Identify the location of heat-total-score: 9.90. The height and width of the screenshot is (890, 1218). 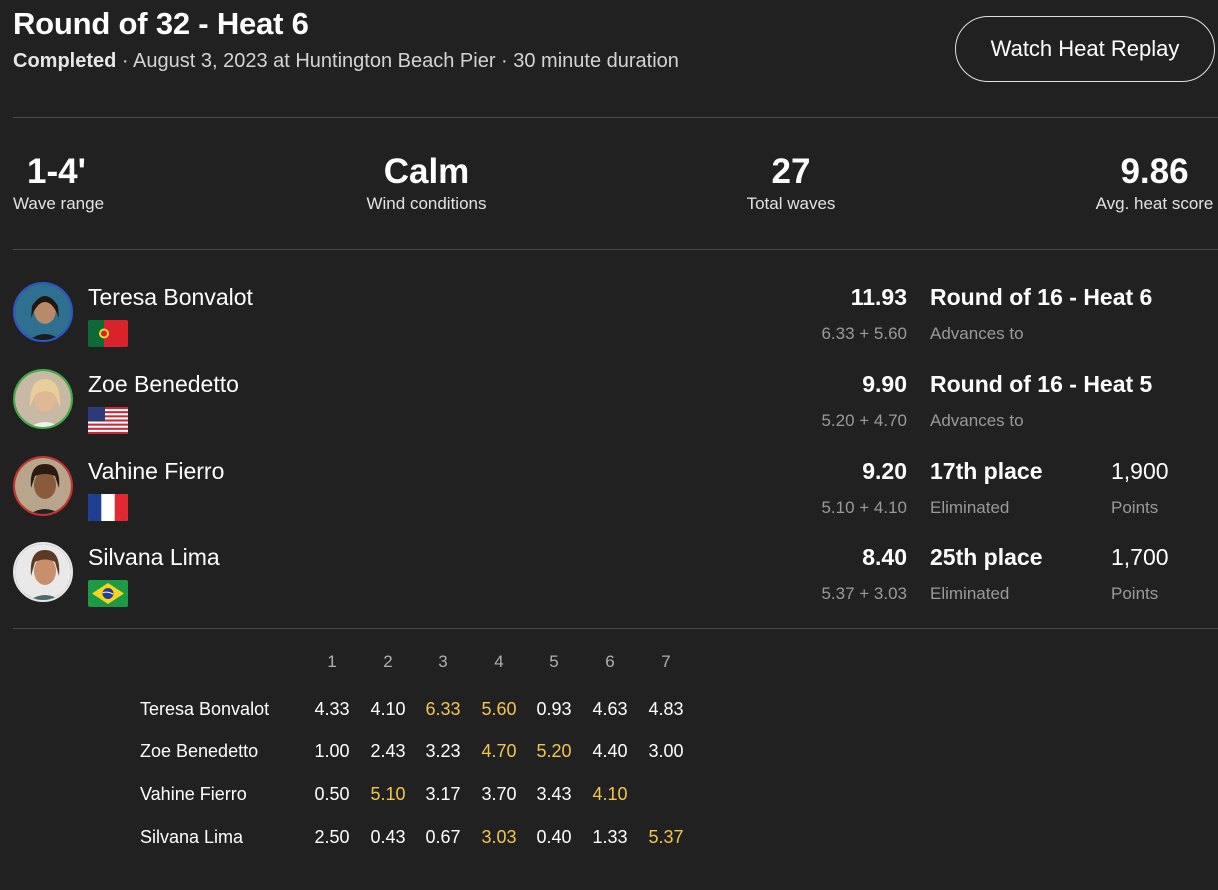
(884, 384).